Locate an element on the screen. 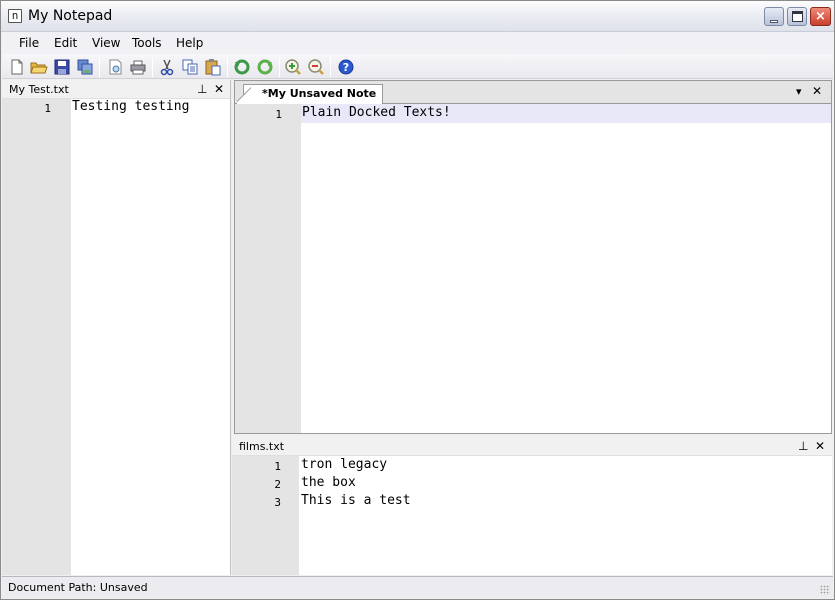 Image resolution: width=835 pixels, height=600 pixels. save-all-icon is located at coordinates (85, 67).